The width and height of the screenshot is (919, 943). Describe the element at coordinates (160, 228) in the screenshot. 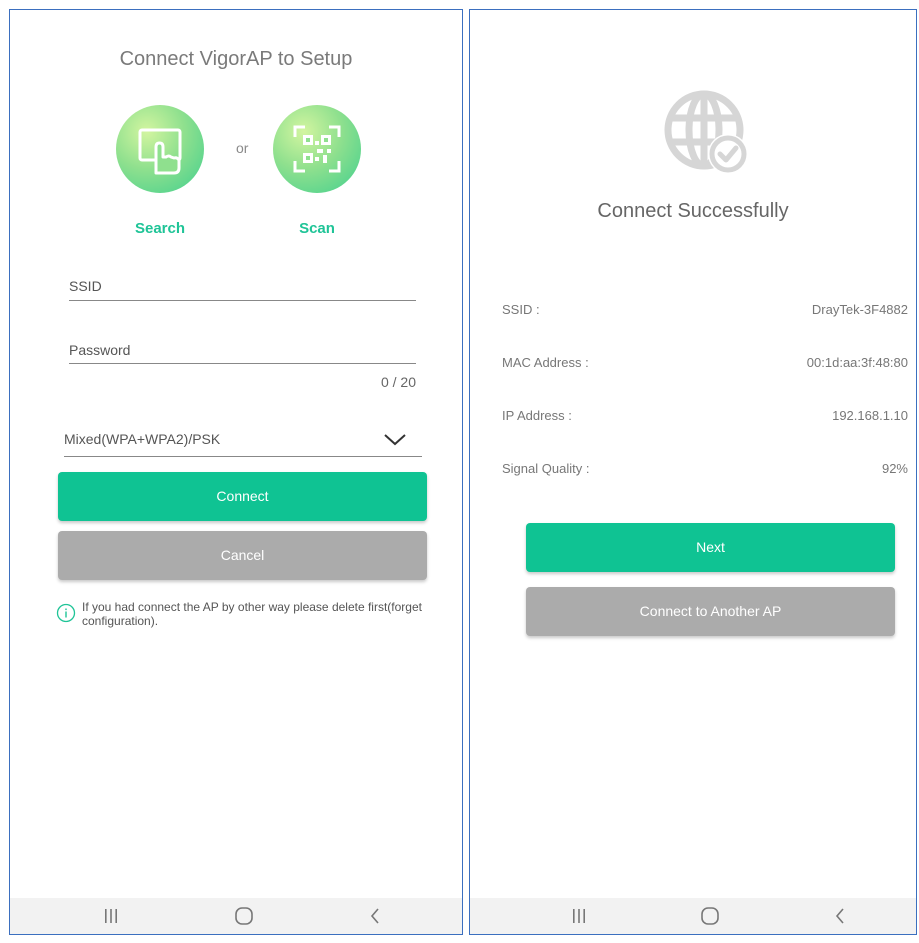

I see `search-label: Search` at that location.